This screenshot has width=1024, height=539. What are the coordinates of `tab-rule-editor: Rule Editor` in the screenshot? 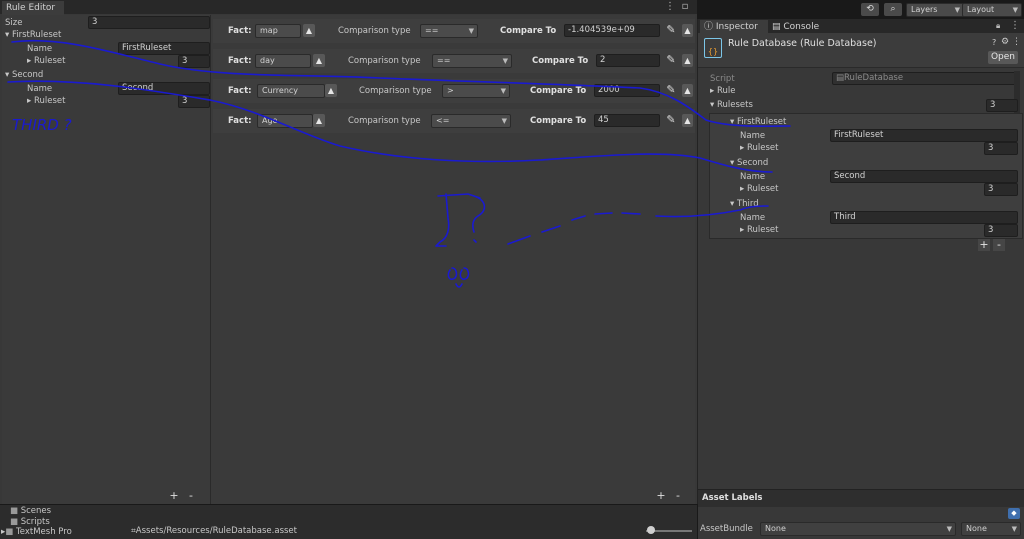 It's located at (33, 8).